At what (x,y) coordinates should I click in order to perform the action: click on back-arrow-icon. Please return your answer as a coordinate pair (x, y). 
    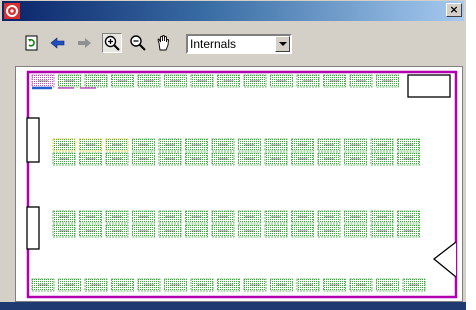
    Looking at the image, I should click on (57, 43).